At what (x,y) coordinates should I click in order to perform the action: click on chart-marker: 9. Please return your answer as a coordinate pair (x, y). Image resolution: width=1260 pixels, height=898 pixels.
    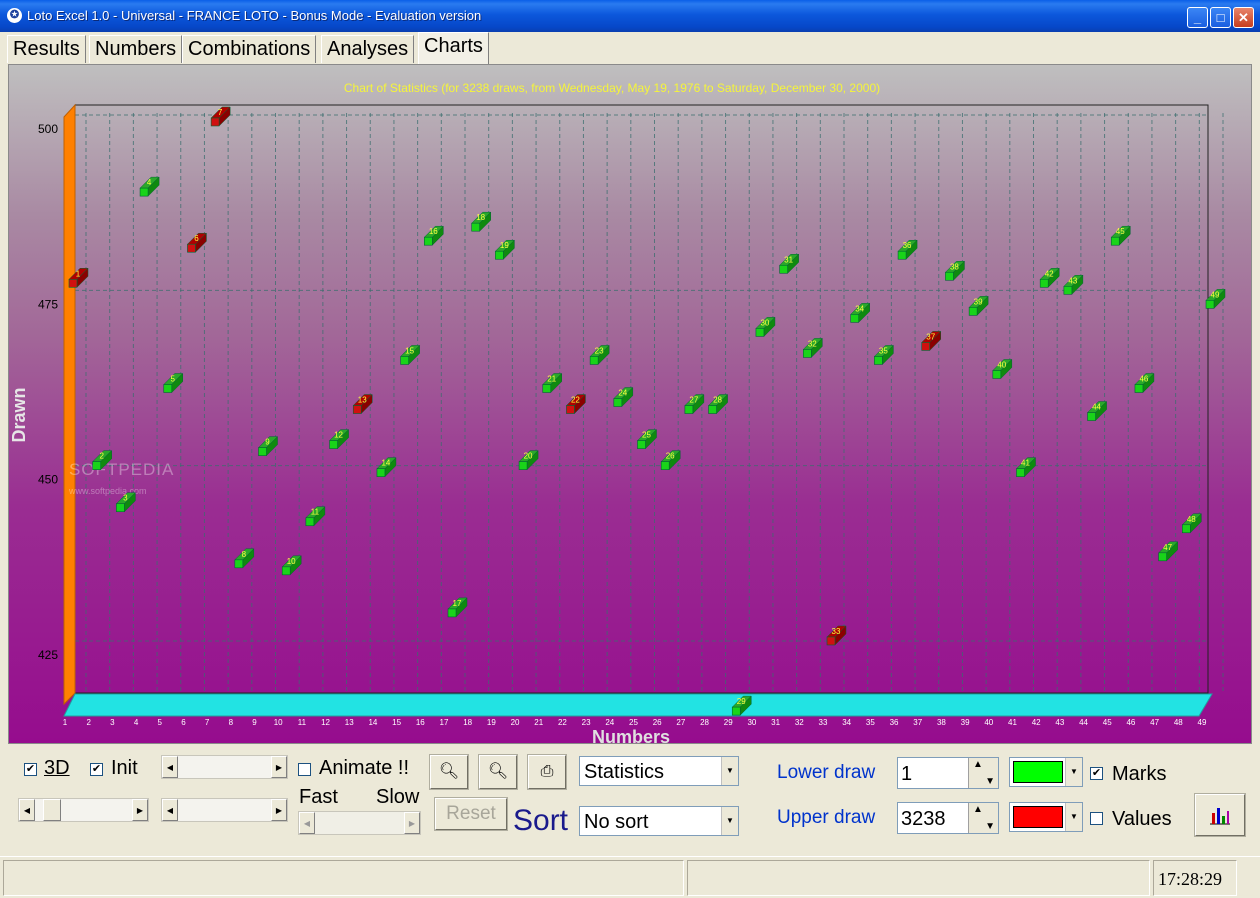
    Looking at the image, I should click on (268, 446).